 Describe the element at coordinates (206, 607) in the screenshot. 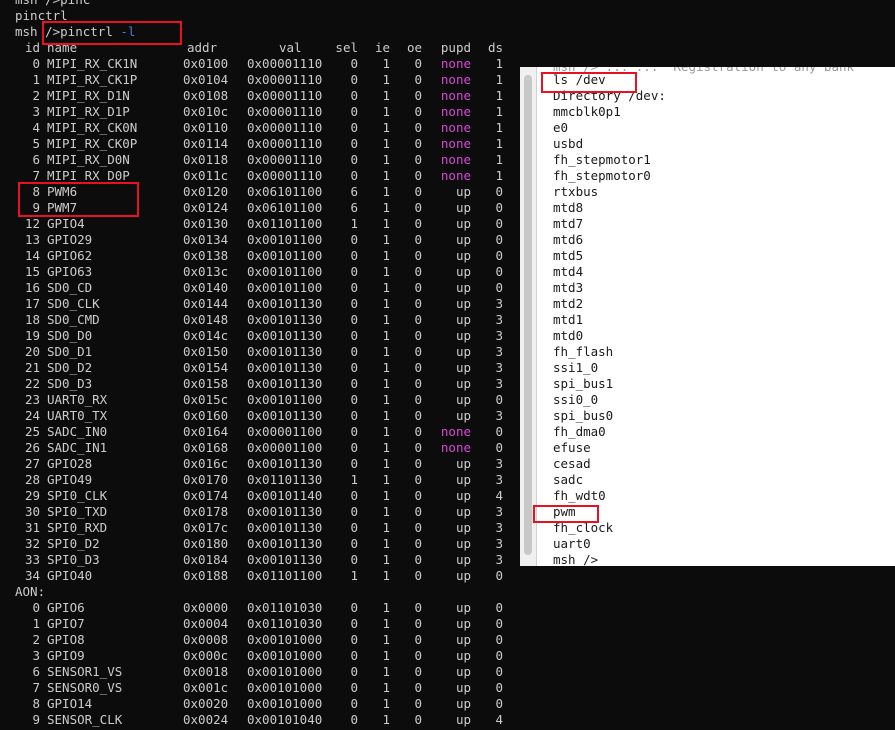

I see `addr-cell: 0x0000` at that location.